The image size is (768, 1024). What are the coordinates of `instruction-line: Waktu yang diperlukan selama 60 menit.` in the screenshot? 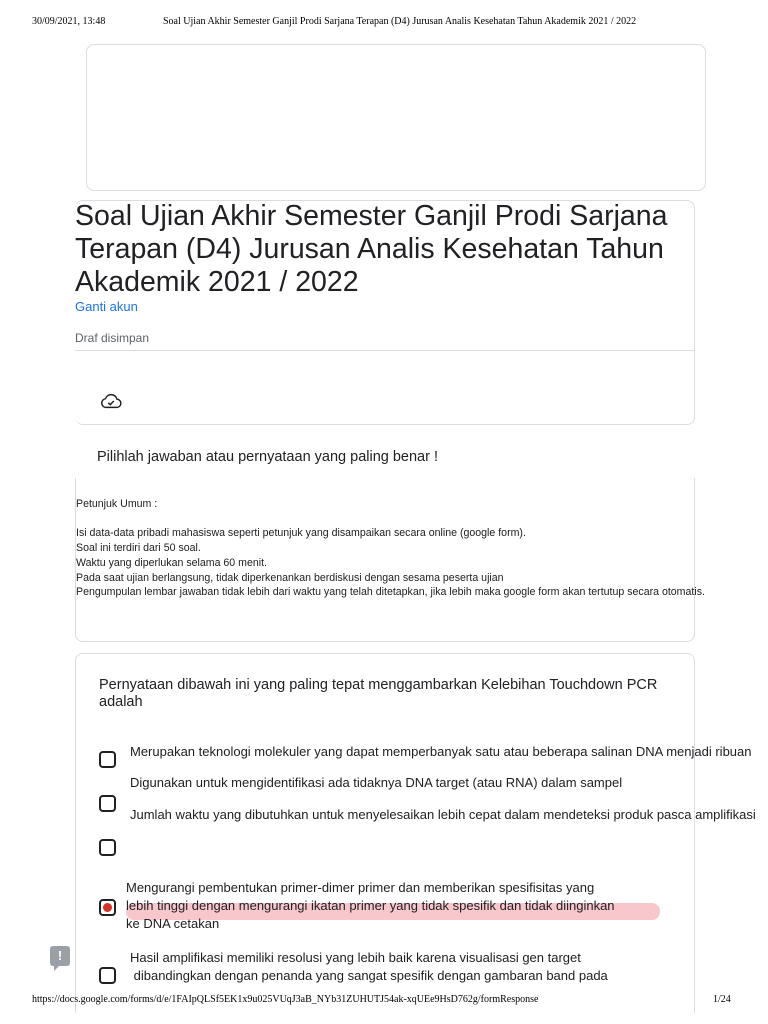 It's located at (171, 562).